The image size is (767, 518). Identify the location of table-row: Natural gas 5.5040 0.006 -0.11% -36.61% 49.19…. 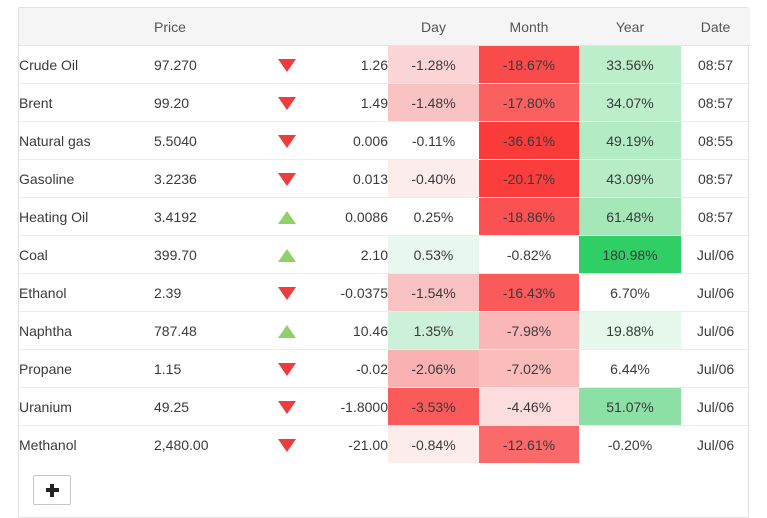
(384, 140).